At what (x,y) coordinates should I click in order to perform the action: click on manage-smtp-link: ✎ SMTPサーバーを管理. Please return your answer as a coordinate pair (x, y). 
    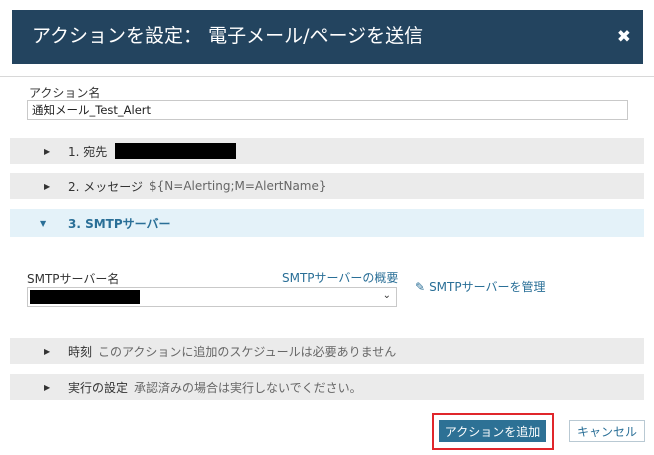
    Looking at the image, I should click on (480, 286).